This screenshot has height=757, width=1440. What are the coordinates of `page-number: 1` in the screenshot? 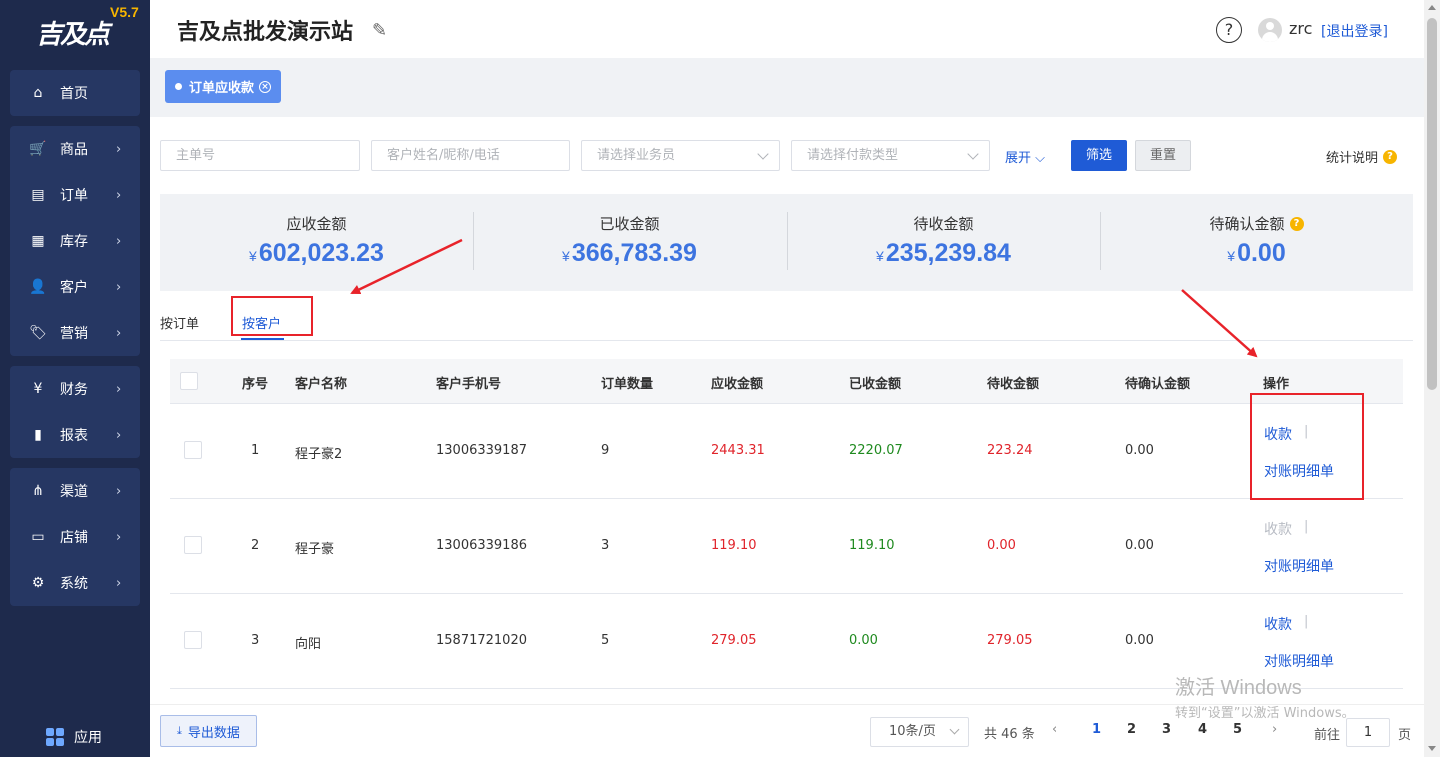 It's located at (1096, 729).